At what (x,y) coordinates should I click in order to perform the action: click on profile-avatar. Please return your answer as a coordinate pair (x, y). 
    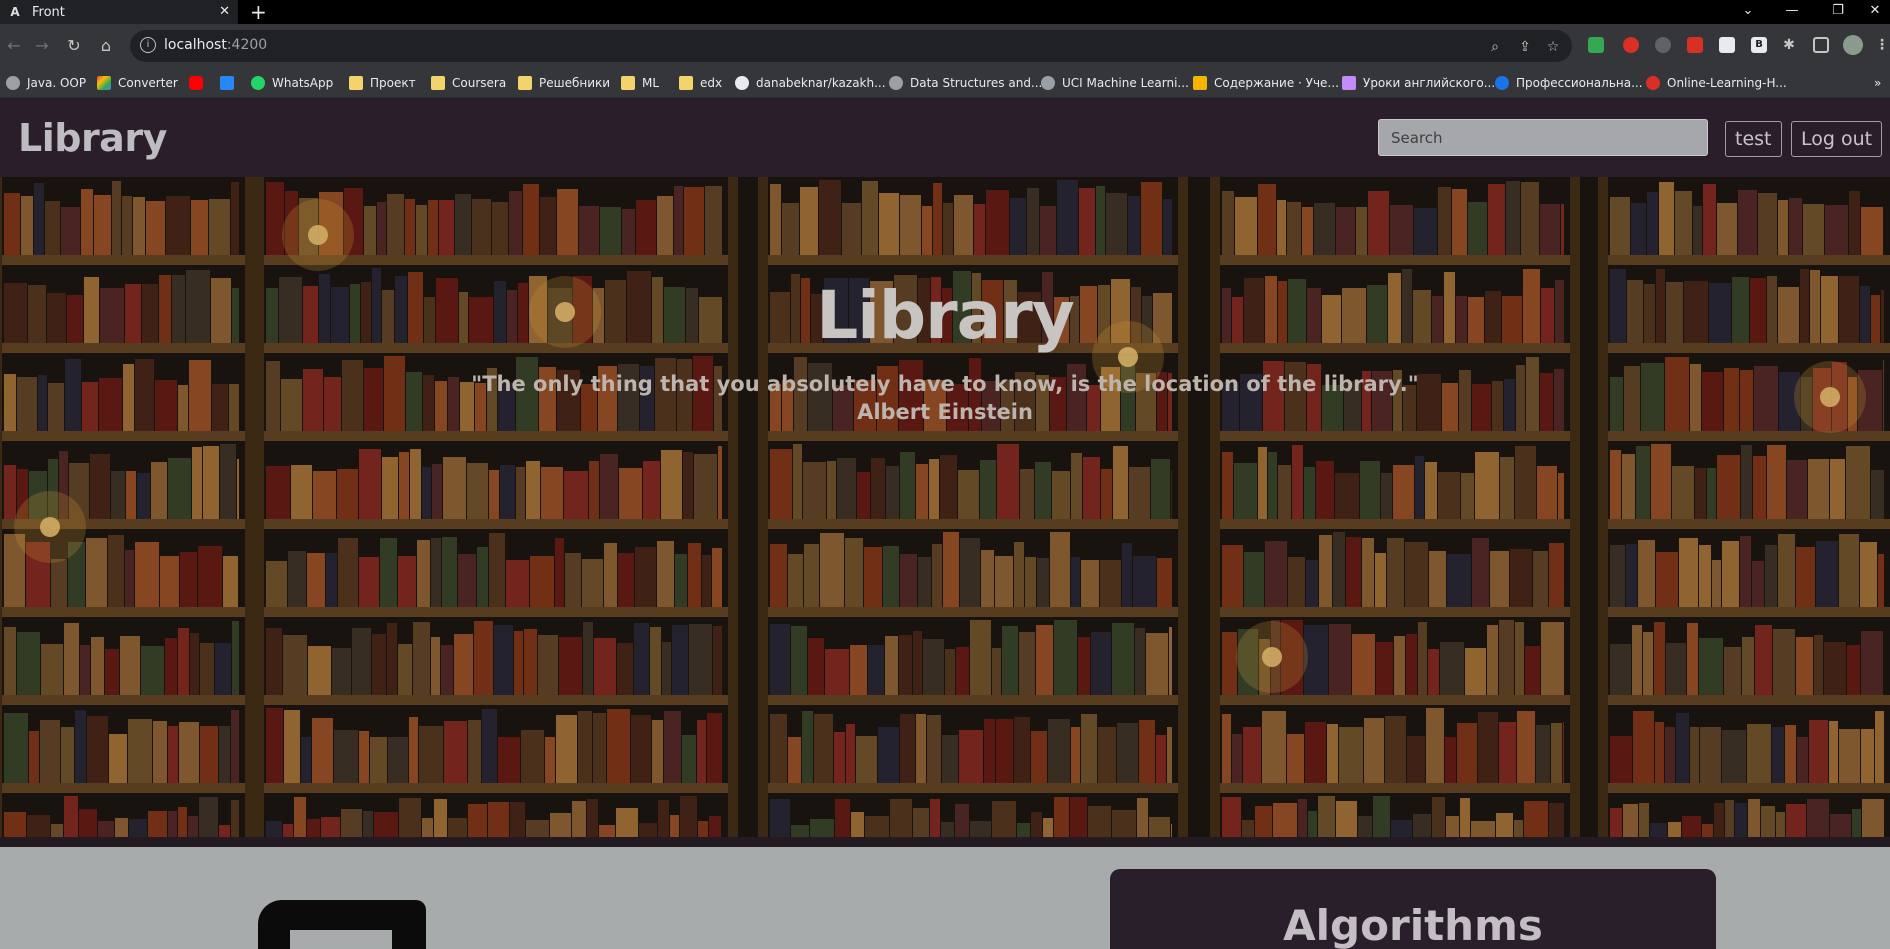
    Looking at the image, I should click on (1853, 45).